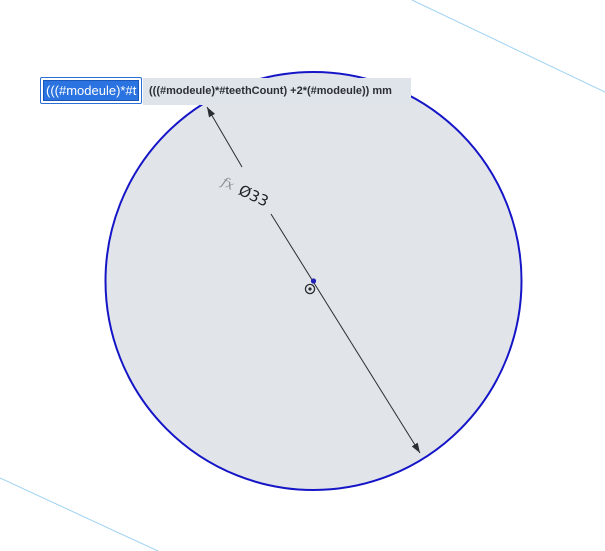  What do you see at coordinates (79, 514) in the screenshot?
I see `construction-line-bottom` at bounding box center [79, 514].